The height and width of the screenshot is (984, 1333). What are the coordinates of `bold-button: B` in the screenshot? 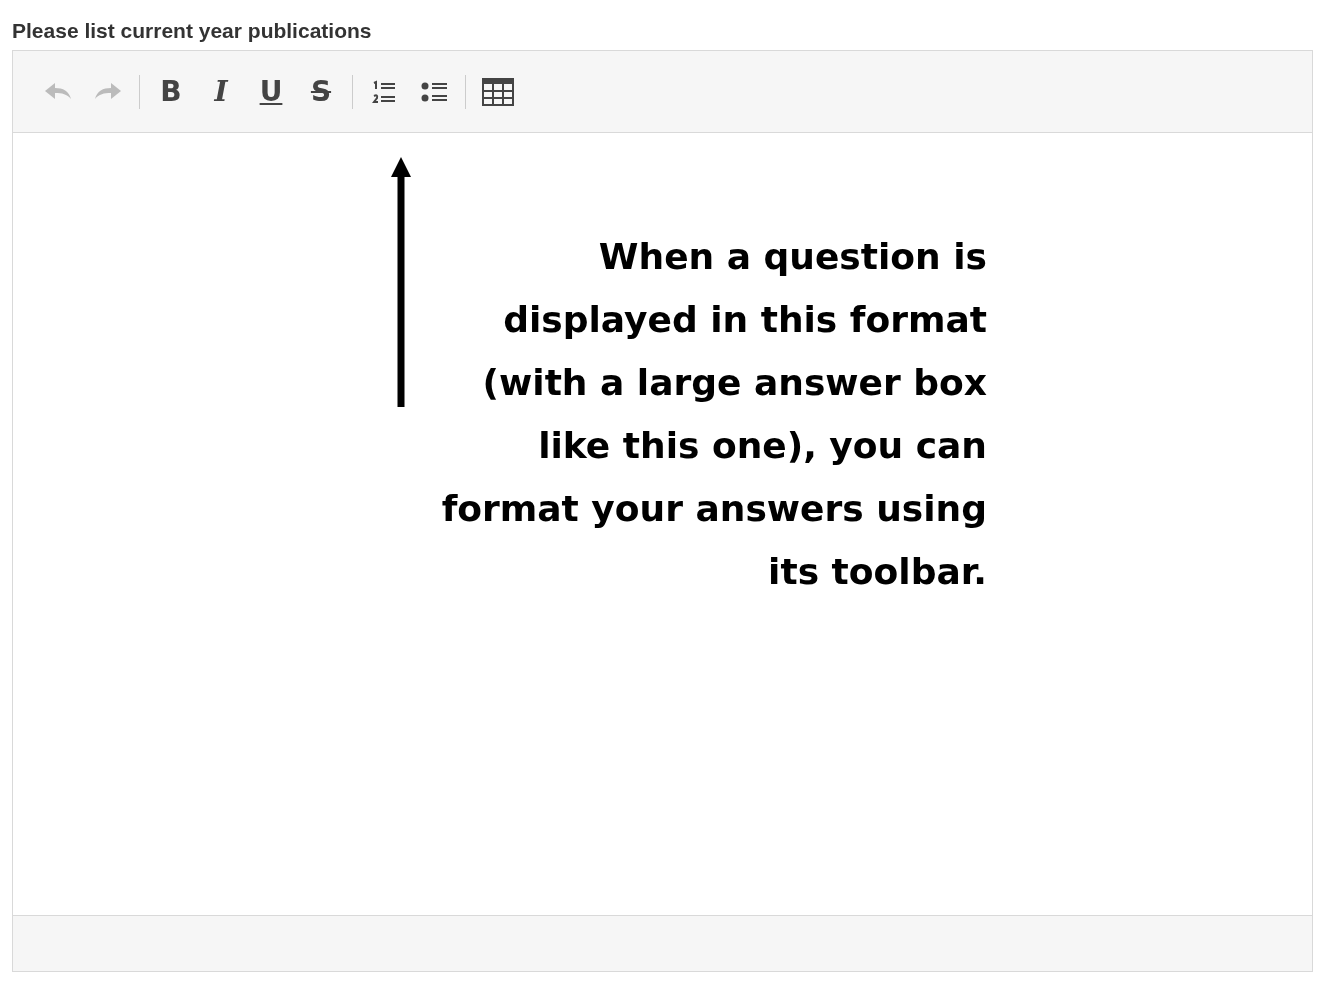 It's located at (171, 91).